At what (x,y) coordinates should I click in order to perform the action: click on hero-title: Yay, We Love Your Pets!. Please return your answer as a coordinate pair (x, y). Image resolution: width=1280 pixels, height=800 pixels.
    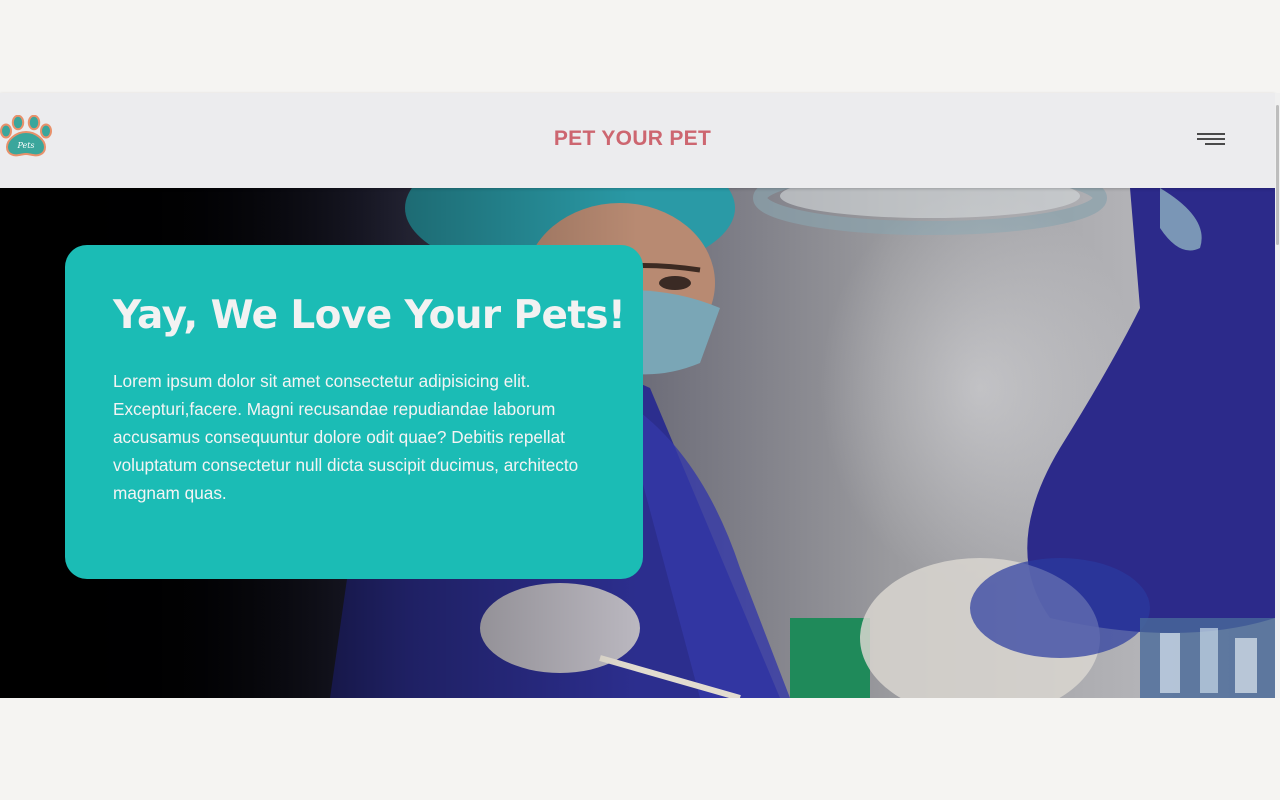
    Looking at the image, I should click on (369, 315).